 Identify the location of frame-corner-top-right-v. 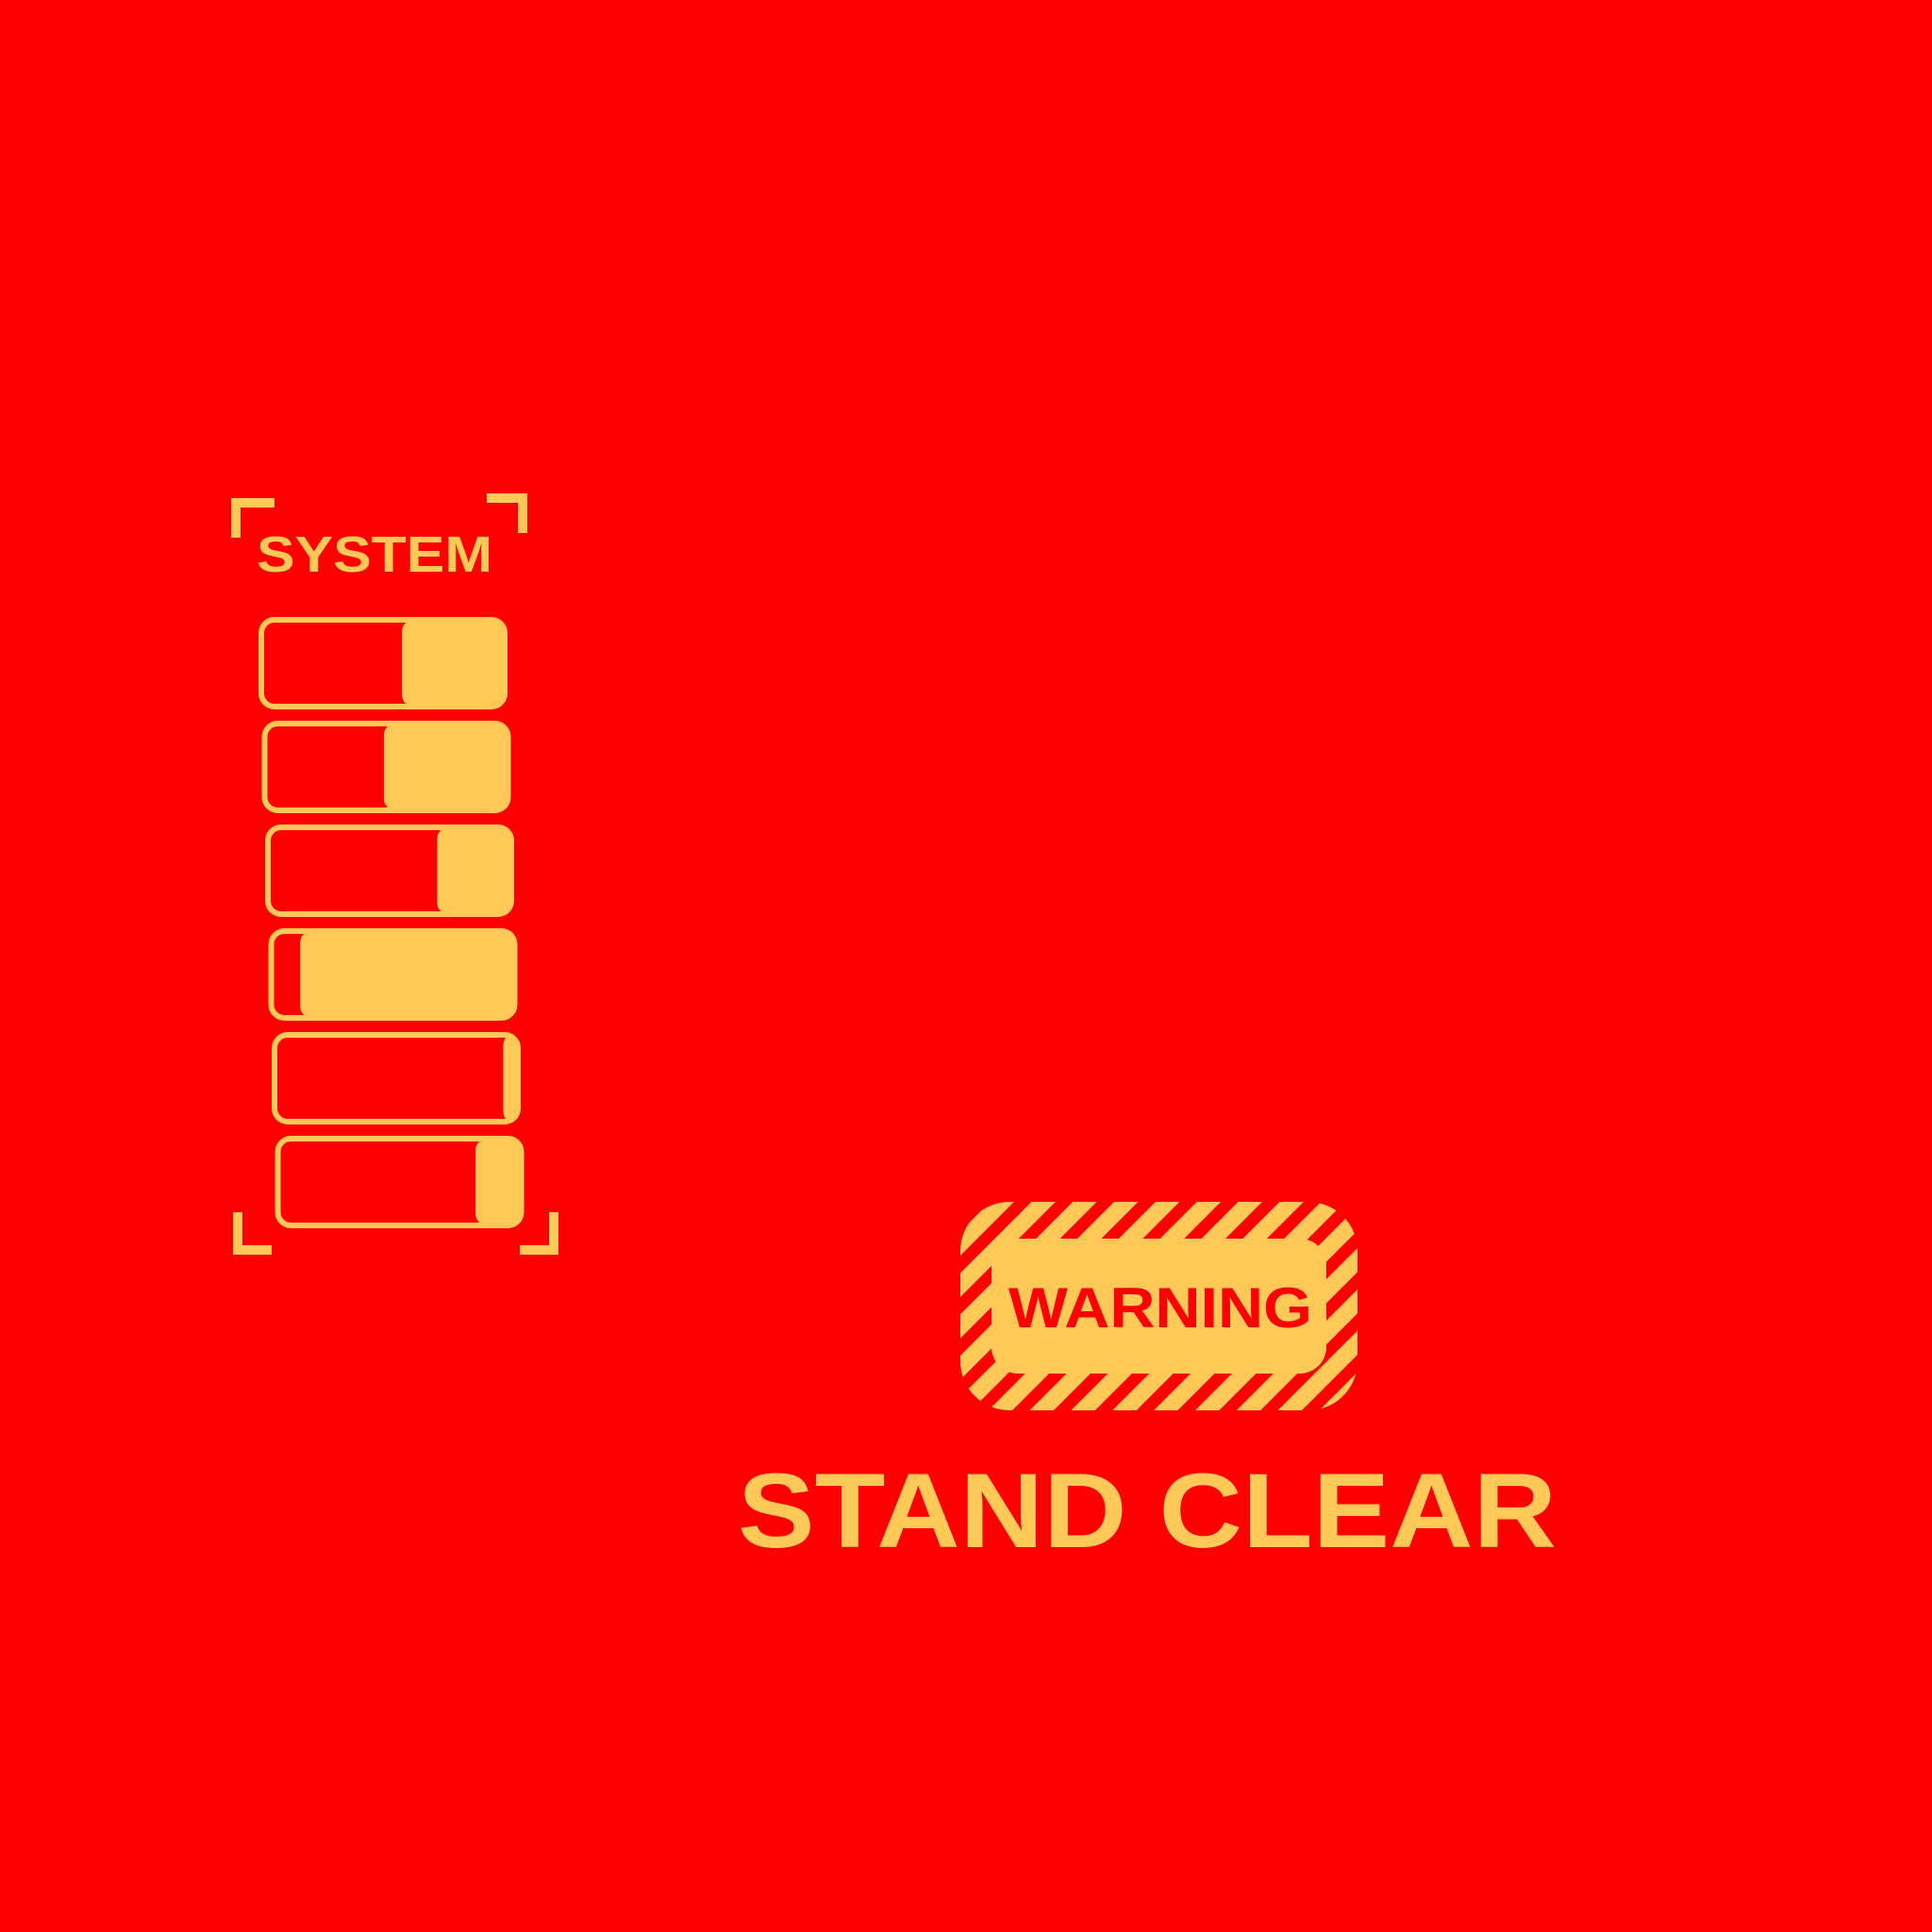
(523, 513).